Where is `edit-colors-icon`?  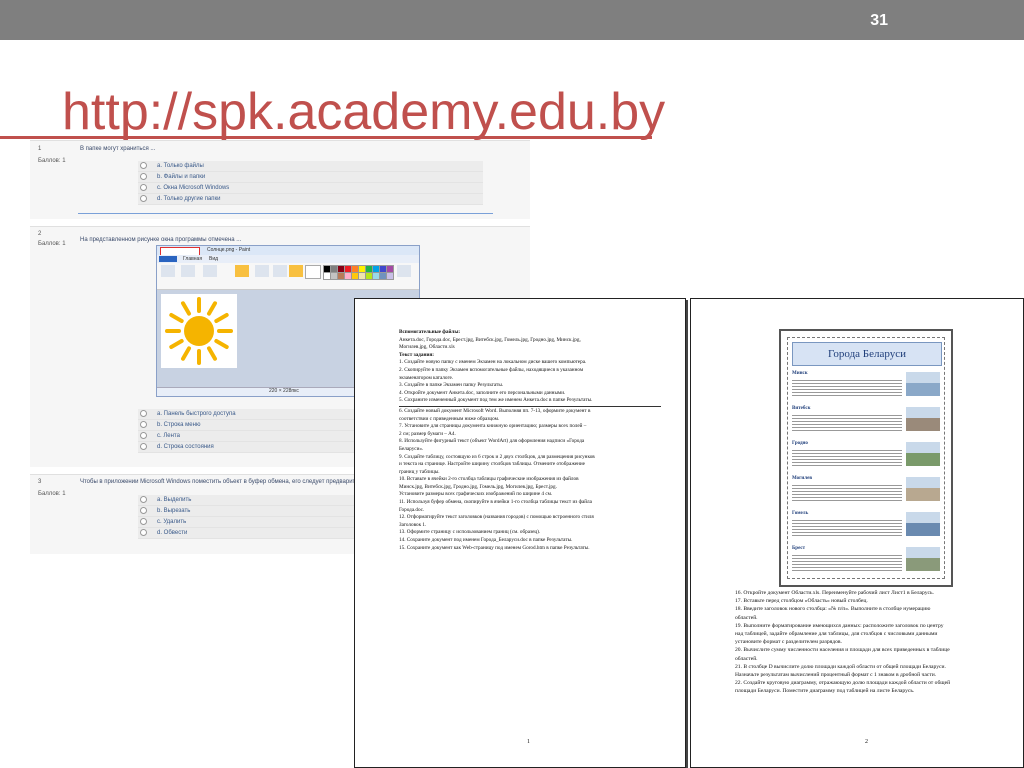
edit-colors-icon is located at coordinates (404, 271).